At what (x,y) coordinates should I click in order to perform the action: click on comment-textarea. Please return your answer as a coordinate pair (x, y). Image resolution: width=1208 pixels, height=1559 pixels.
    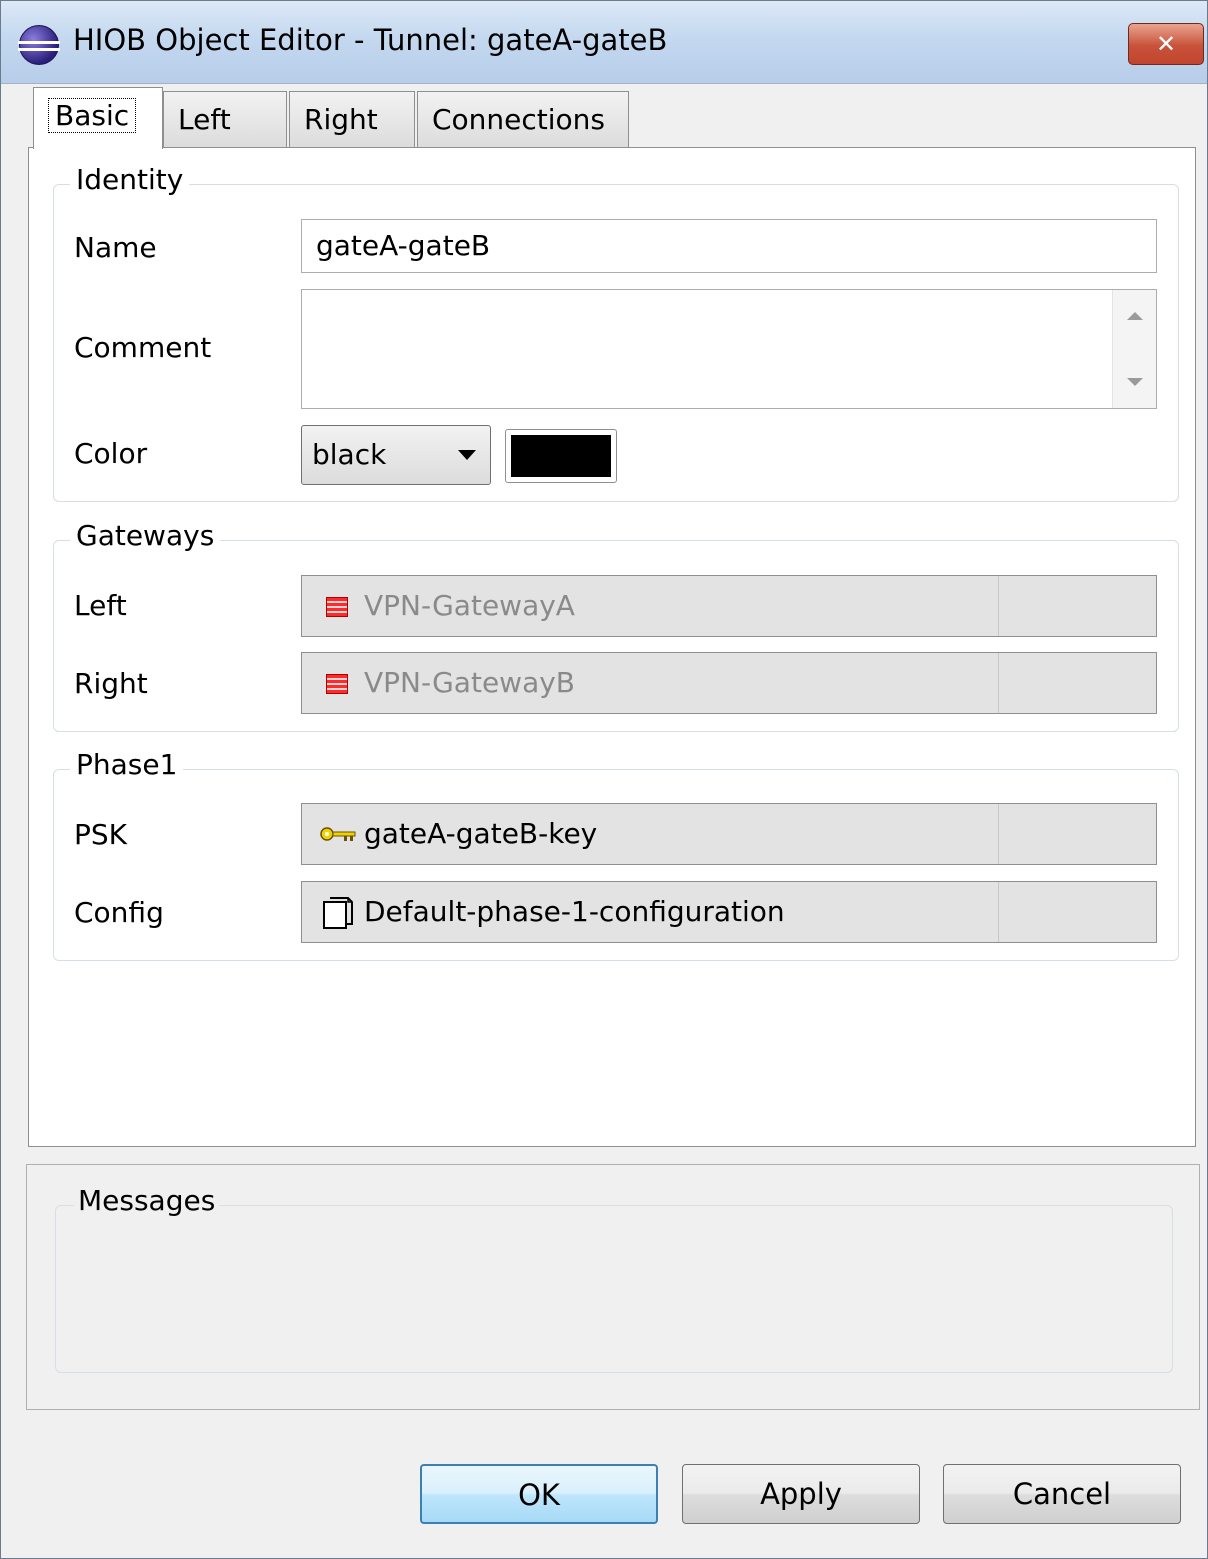
    Looking at the image, I should click on (729, 349).